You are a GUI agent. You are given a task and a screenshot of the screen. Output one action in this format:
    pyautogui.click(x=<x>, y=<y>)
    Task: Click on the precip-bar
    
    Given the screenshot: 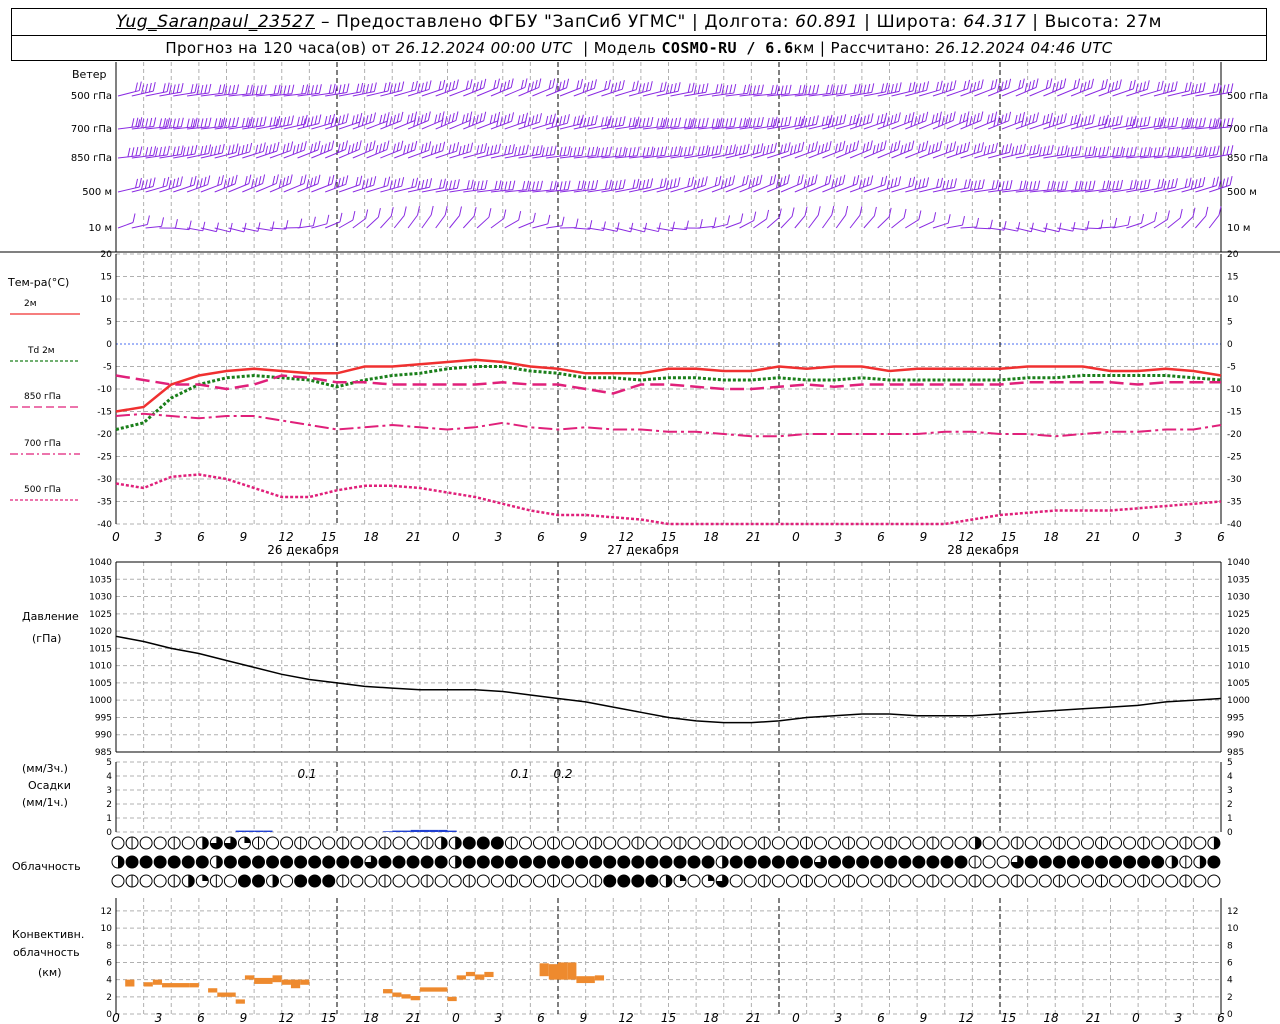 What is the action you would take?
    pyautogui.click(x=259, y=831)
    